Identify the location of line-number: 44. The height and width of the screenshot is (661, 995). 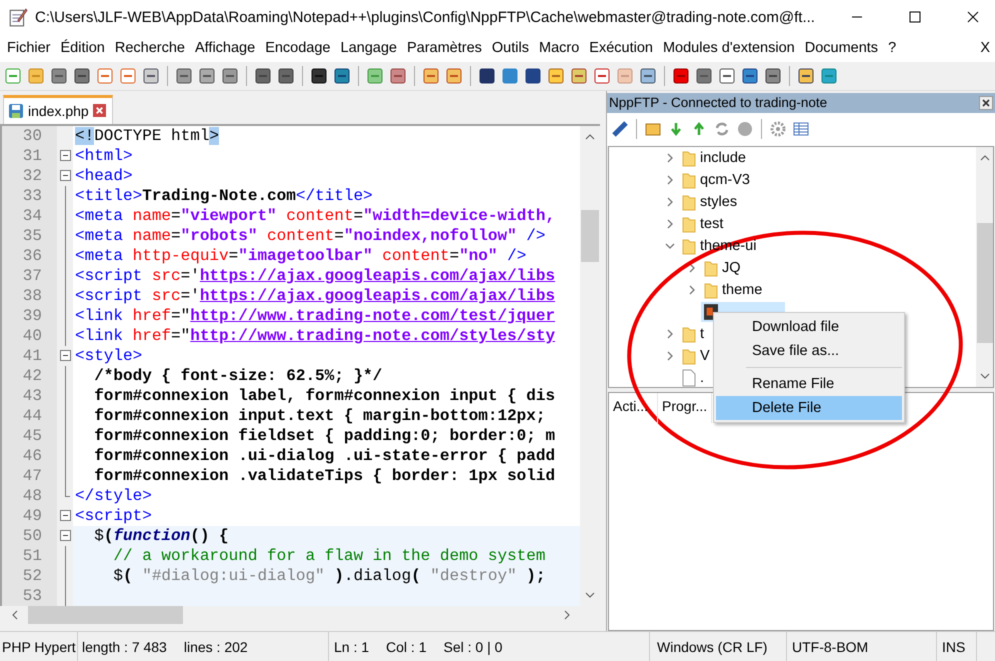
(29, 416).